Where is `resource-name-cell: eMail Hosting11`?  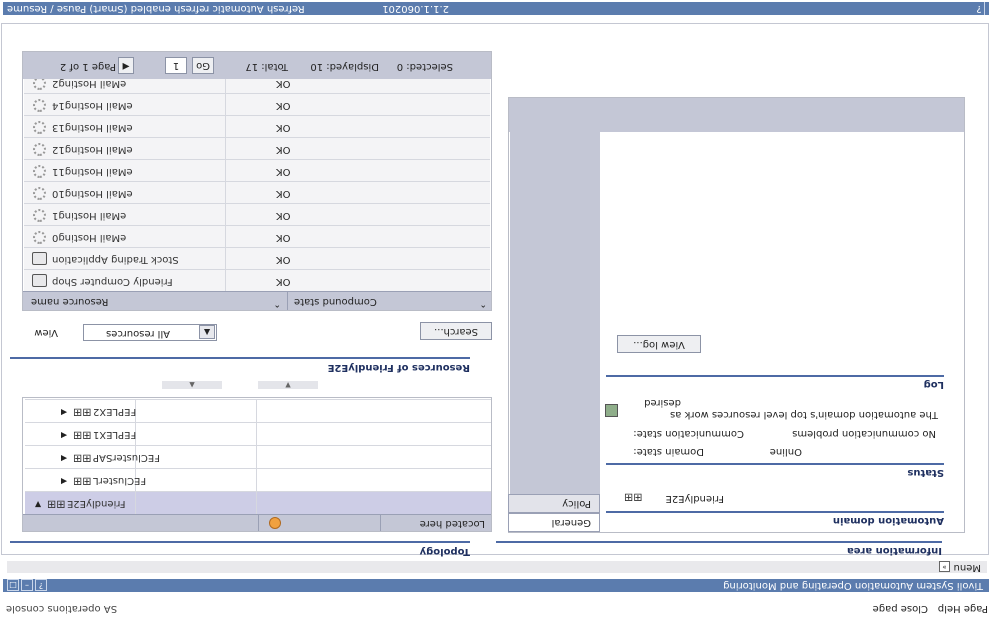
resource-name-cell: eMail Hosting11 is located at coordinates (150, 170).